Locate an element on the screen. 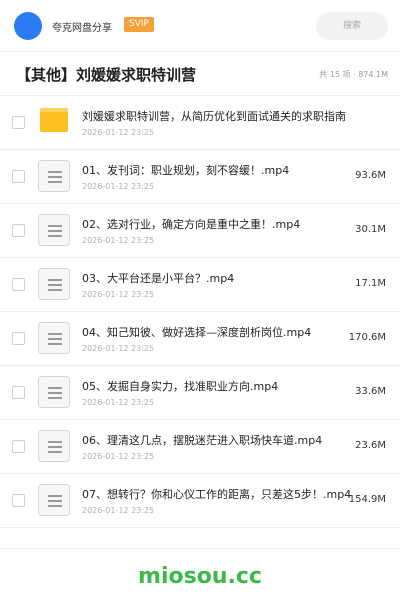 The width and height of the screenshot is (400, 600). file-size: 17.1M is located at coordinates (370, 283).